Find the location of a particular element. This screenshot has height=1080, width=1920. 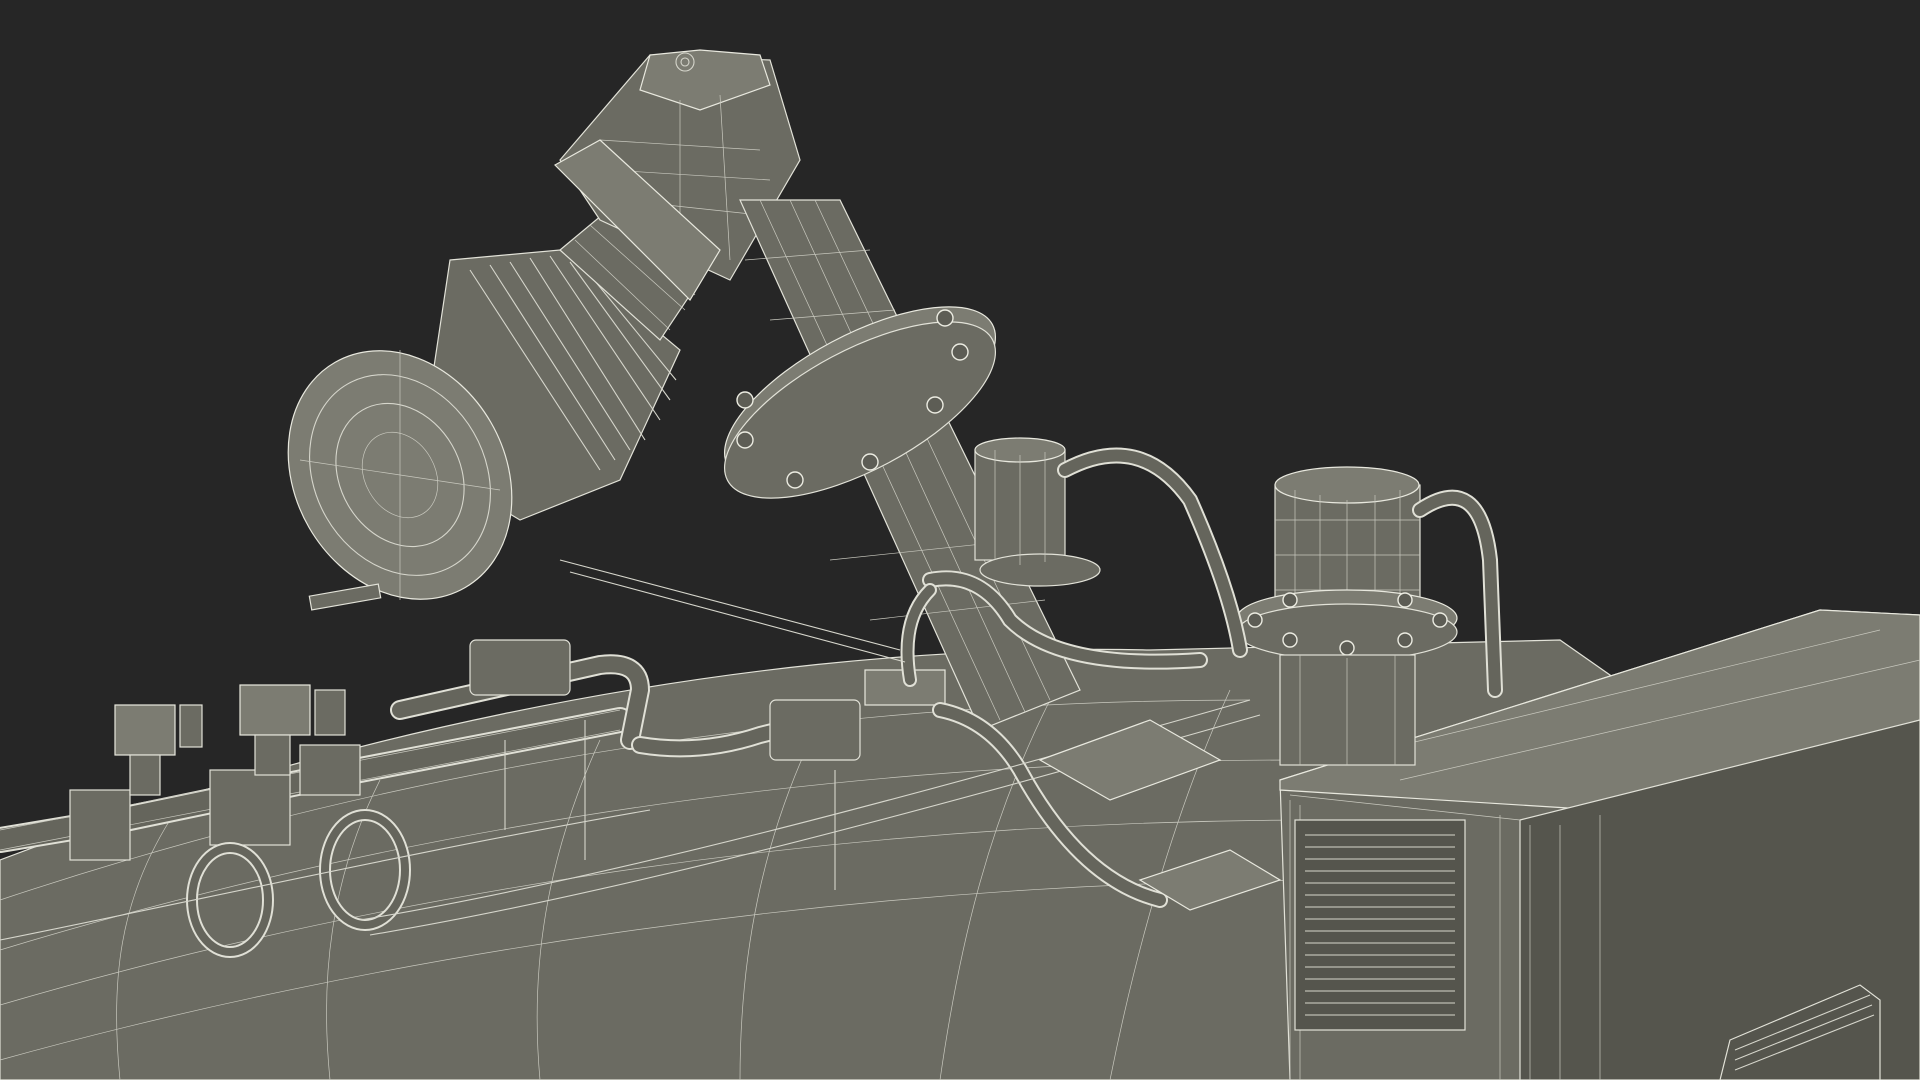

electric-motor is located at coordinates (484, 430).